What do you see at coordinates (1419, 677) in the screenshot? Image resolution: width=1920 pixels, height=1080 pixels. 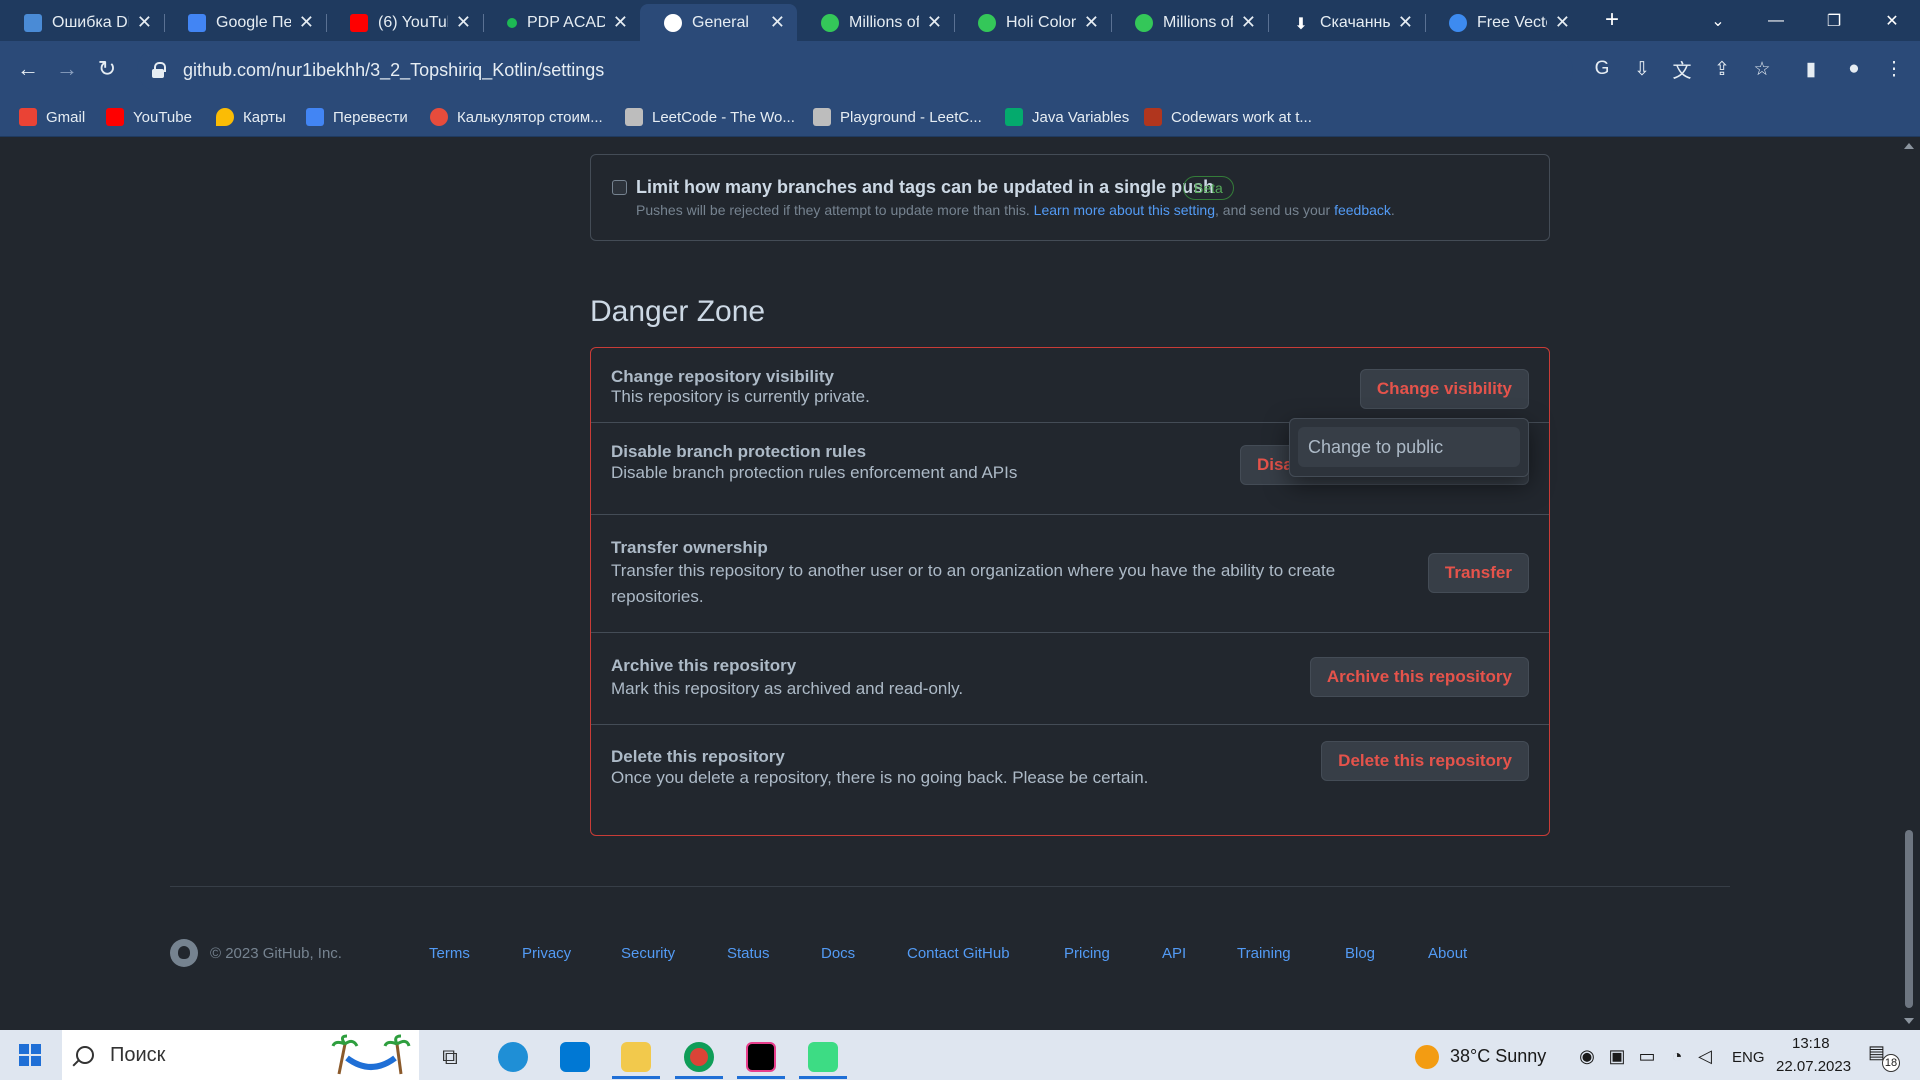 I see `archive-repository-button: Archive this repository` at bounding box center [1419, 677].